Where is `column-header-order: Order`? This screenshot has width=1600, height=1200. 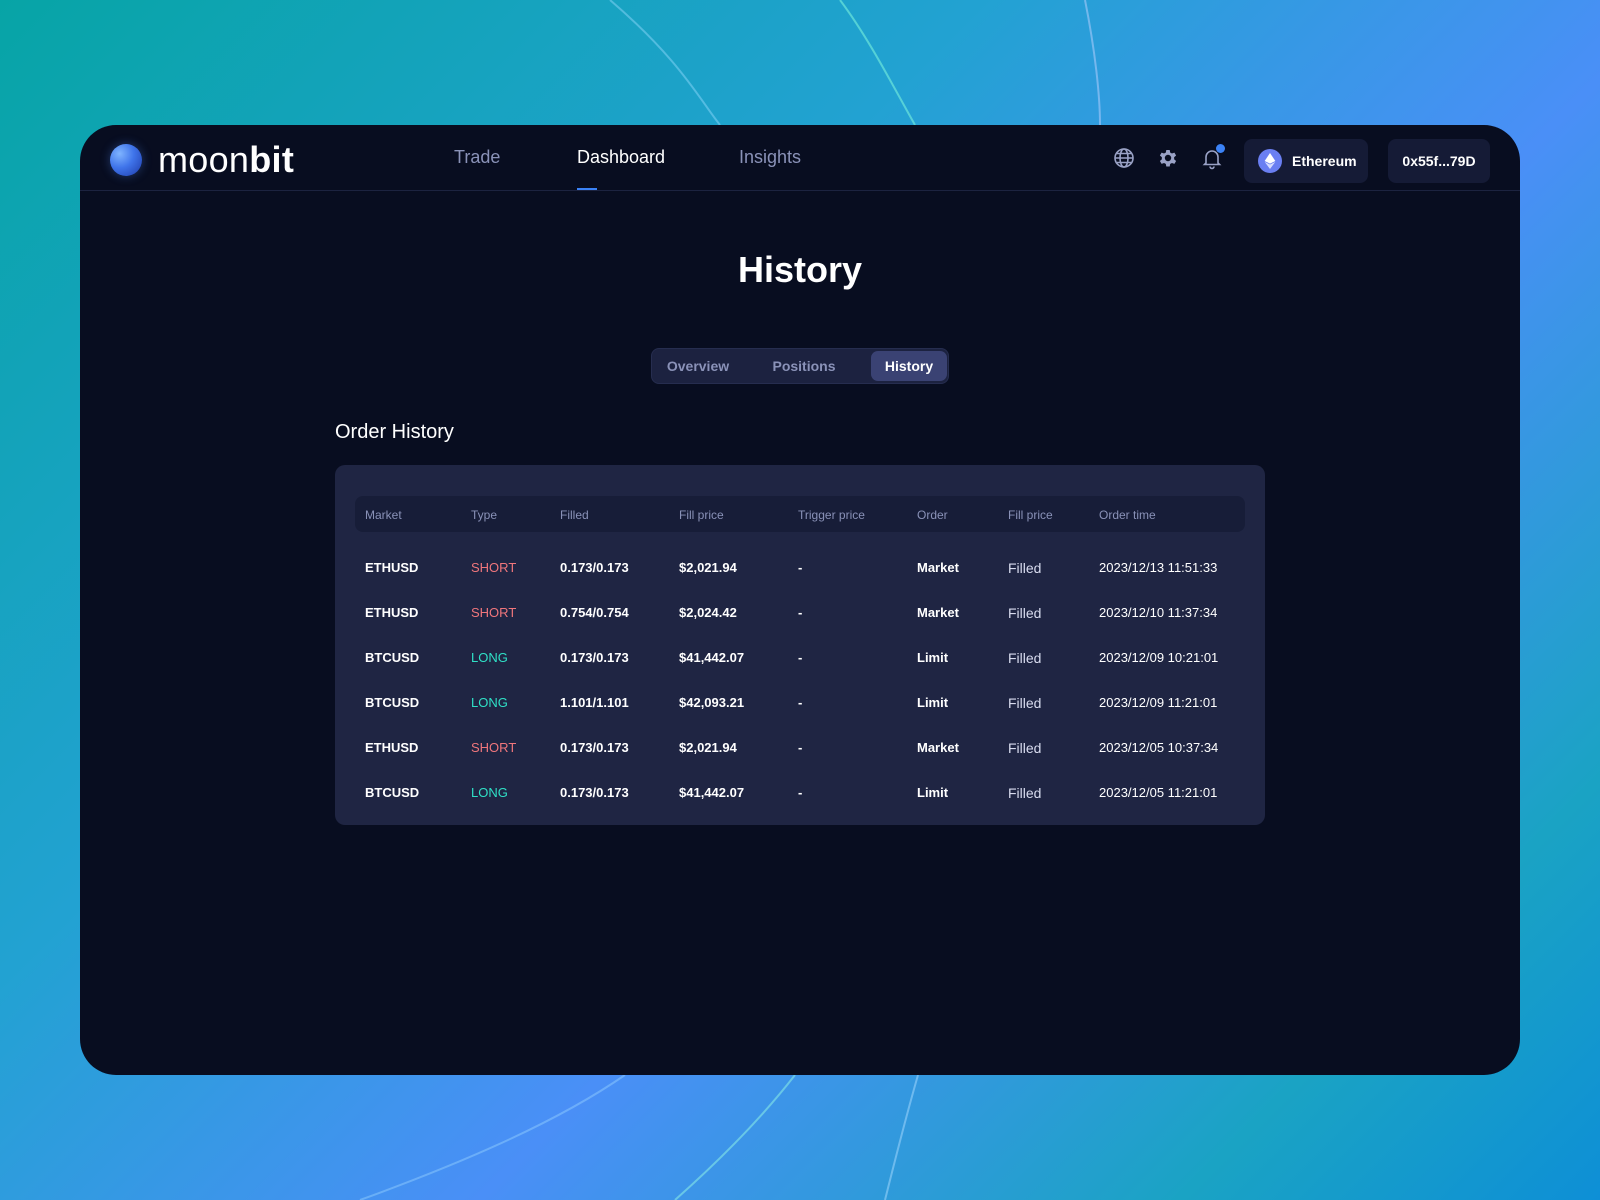
column-header-order: Order is located at coordinates (932, 515).